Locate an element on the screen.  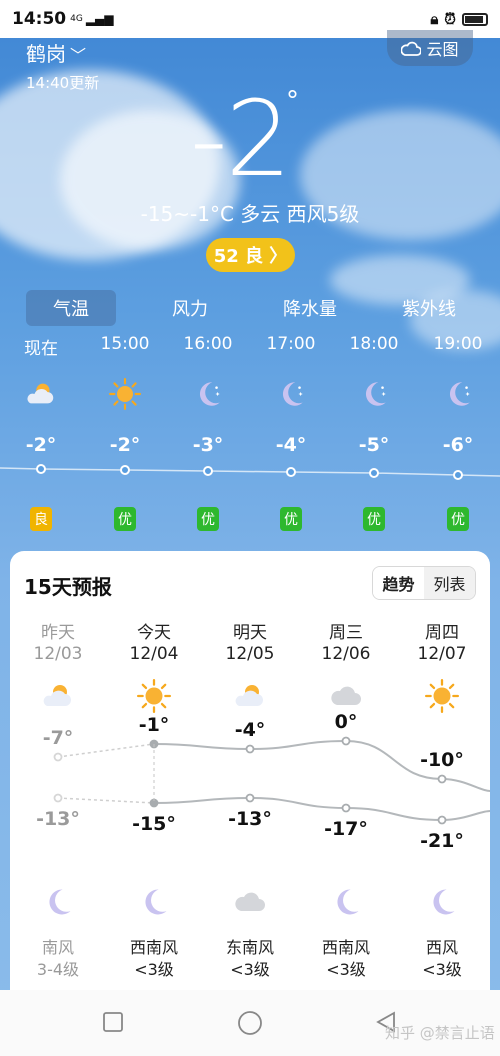
city-selector: 鹤岗 ﹀ is located at coordinates (56, 52).